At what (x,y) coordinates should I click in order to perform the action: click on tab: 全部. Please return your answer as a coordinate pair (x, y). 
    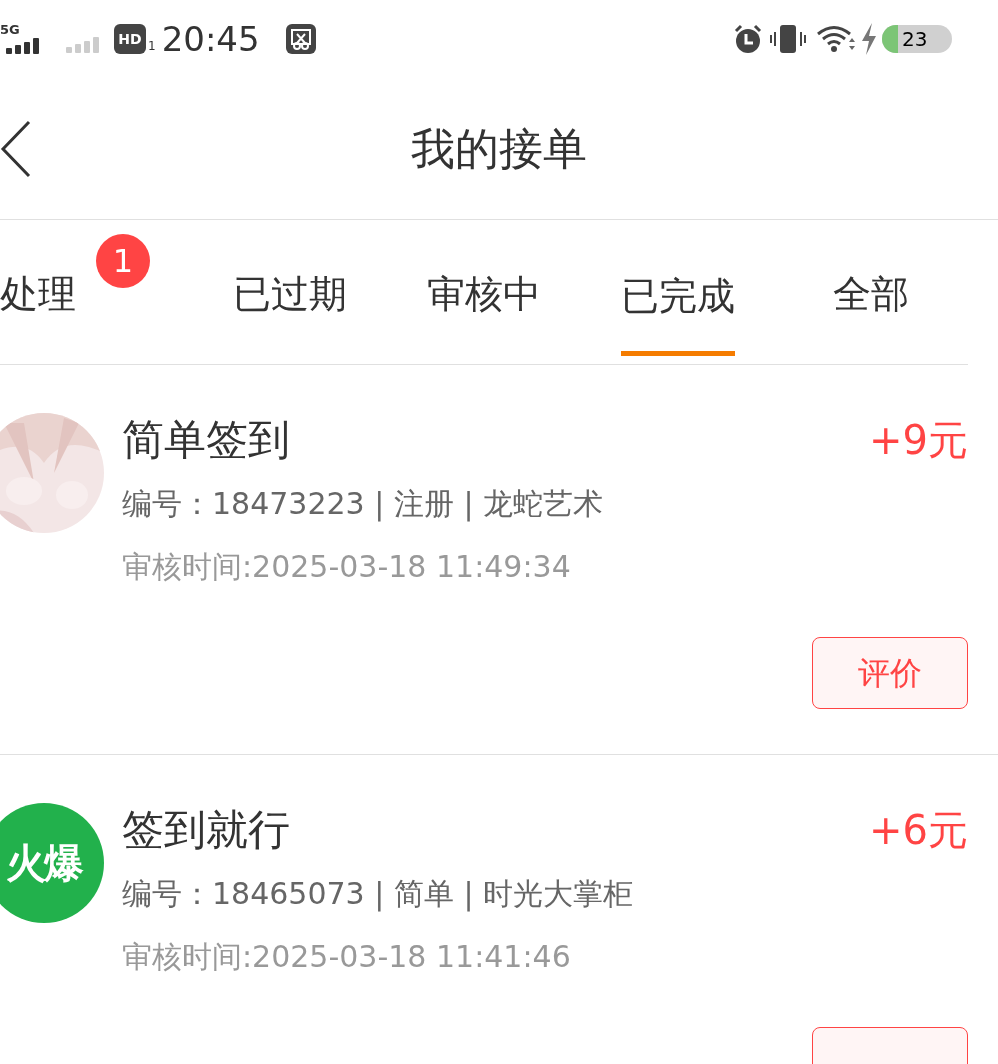
    Looking at the image, I should click on (871, 292).